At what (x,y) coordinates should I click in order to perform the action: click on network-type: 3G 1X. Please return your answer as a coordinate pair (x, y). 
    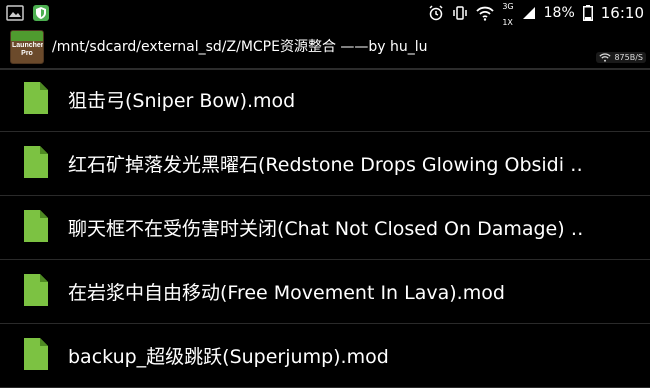
    Looking at the image, I should click on (507, 14).